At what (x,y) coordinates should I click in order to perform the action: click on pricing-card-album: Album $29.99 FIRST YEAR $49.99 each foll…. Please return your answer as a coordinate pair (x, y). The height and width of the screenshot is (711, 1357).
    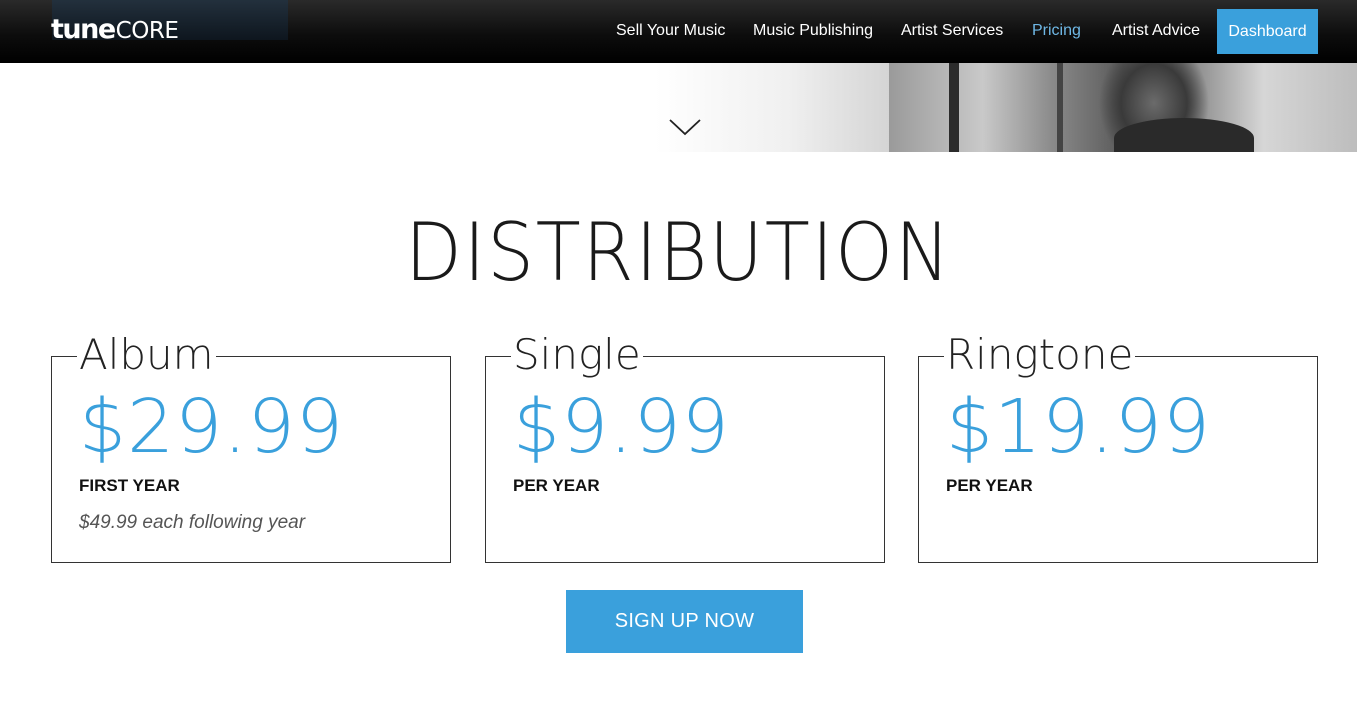
    Looking at the image, I should click on (251, 448).